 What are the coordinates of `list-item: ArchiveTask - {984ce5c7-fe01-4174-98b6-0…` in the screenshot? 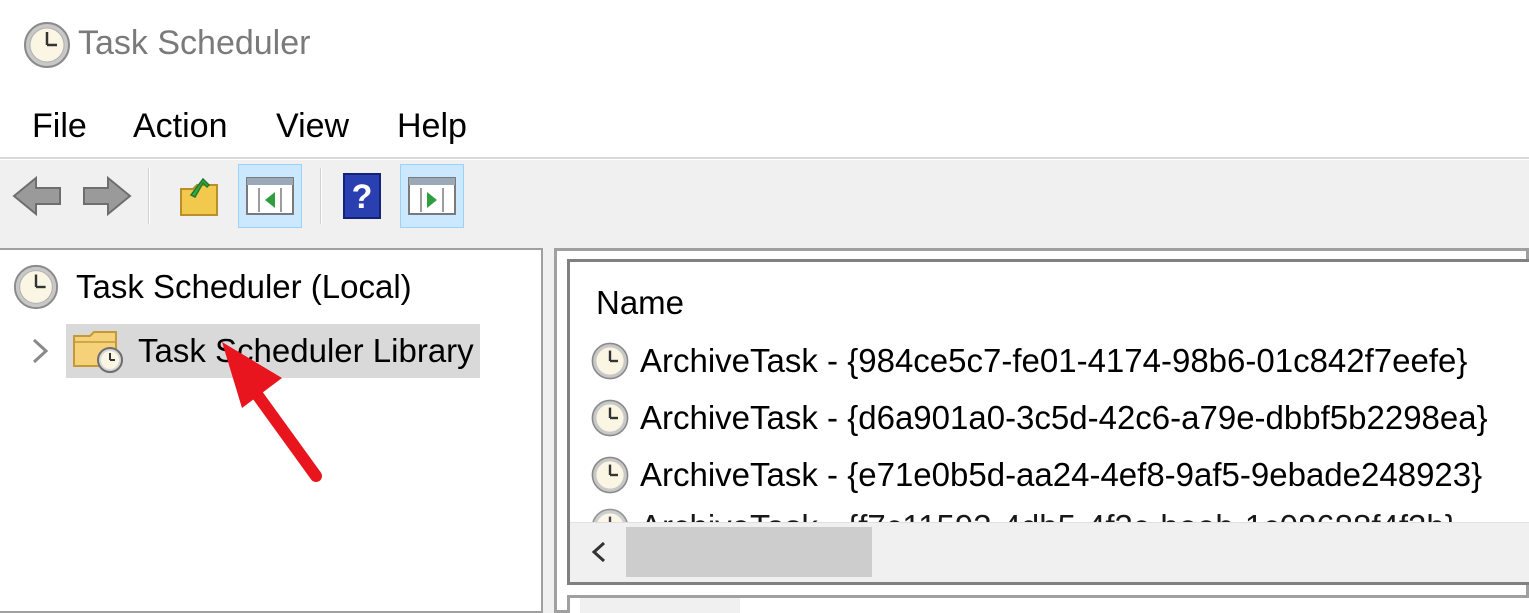 It's located at (1028, 361).